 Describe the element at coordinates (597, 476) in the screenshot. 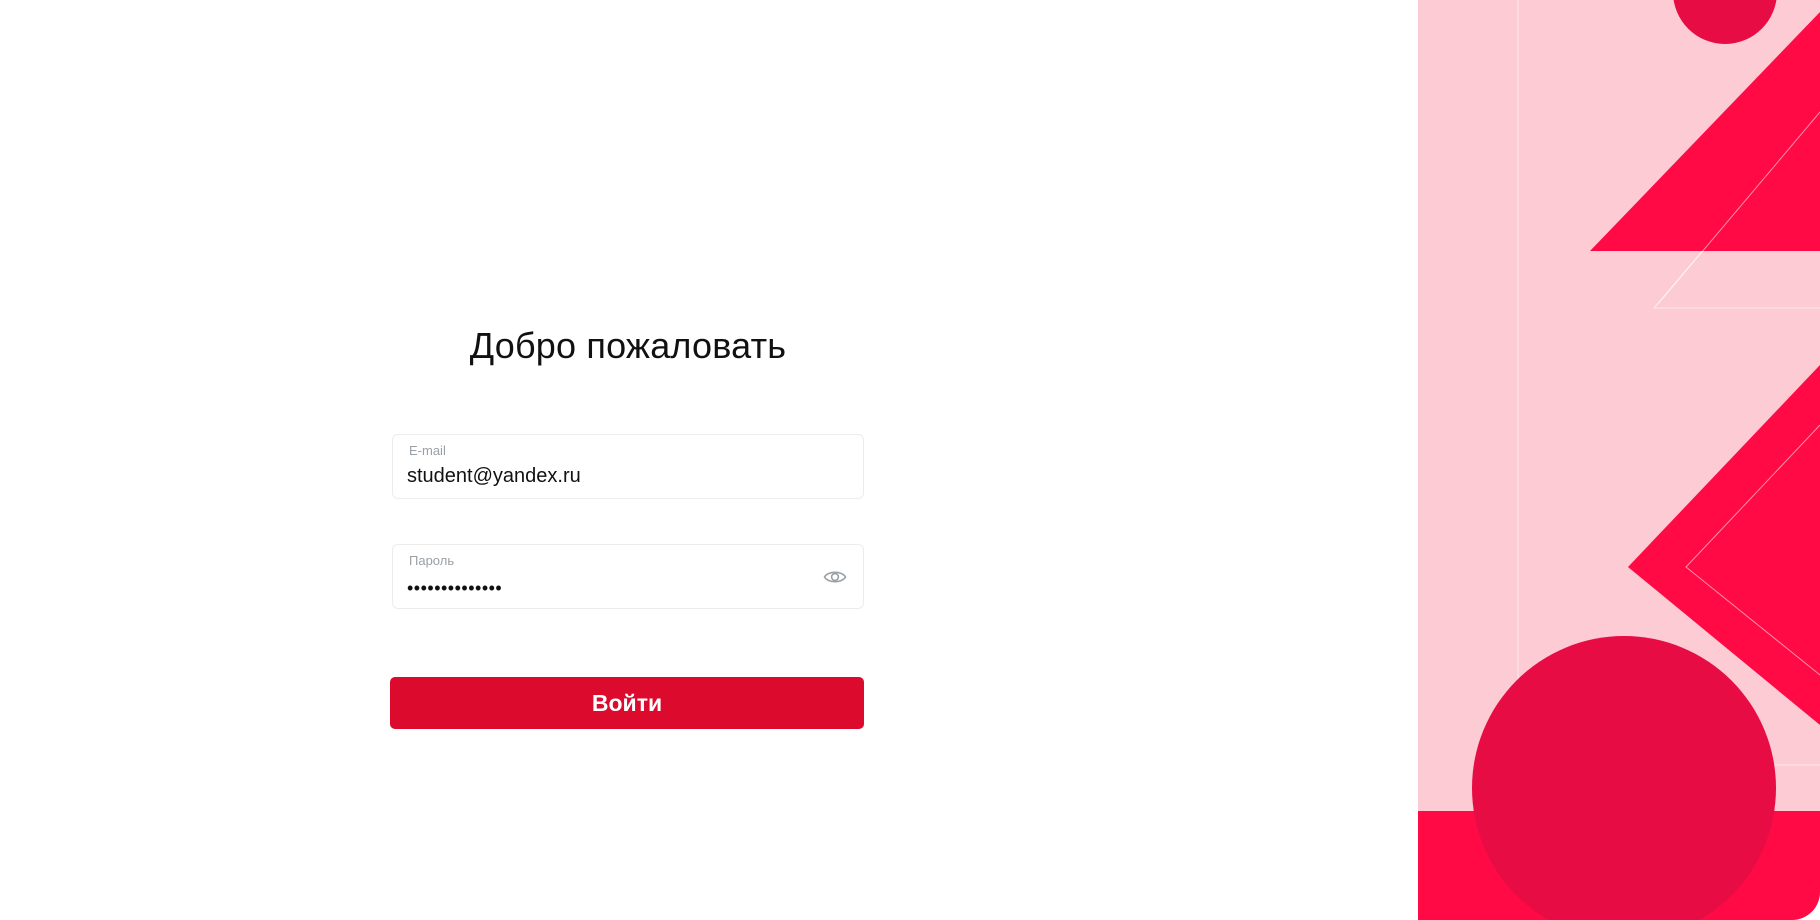

I see `email-input` at that location.